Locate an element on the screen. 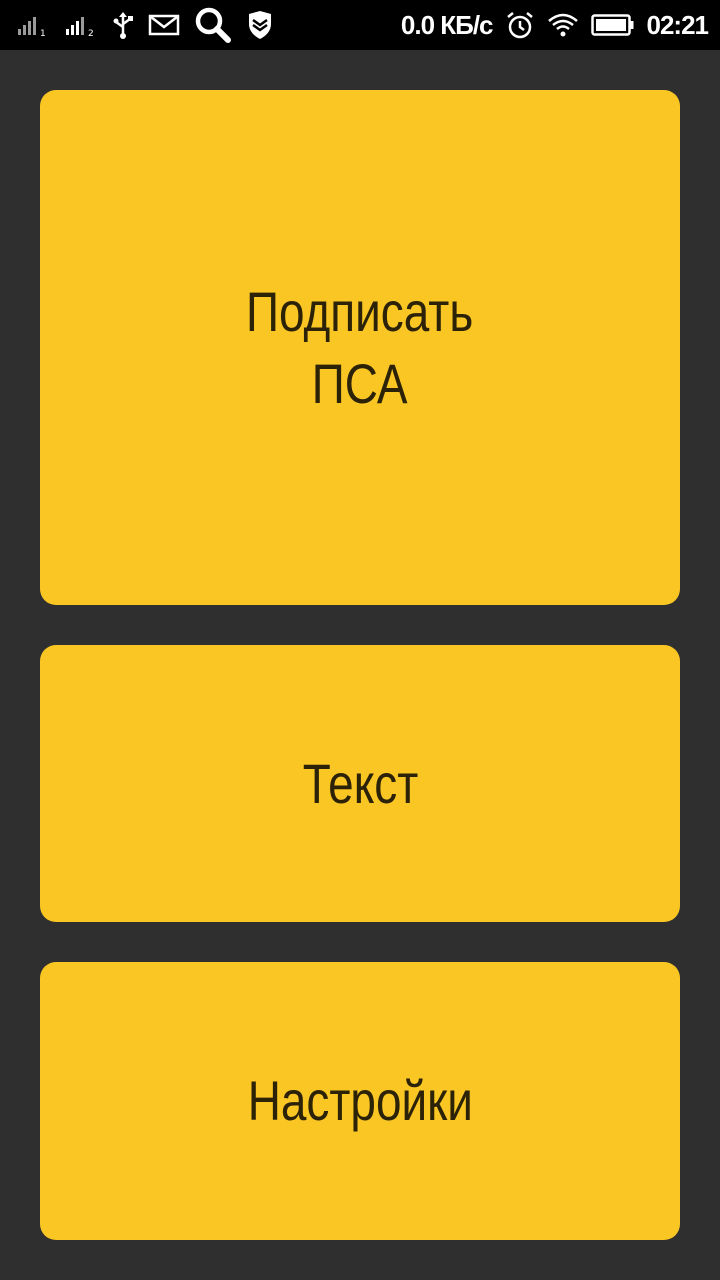  signal-sim1-icon: 1 is located at coordinates (33, 25).